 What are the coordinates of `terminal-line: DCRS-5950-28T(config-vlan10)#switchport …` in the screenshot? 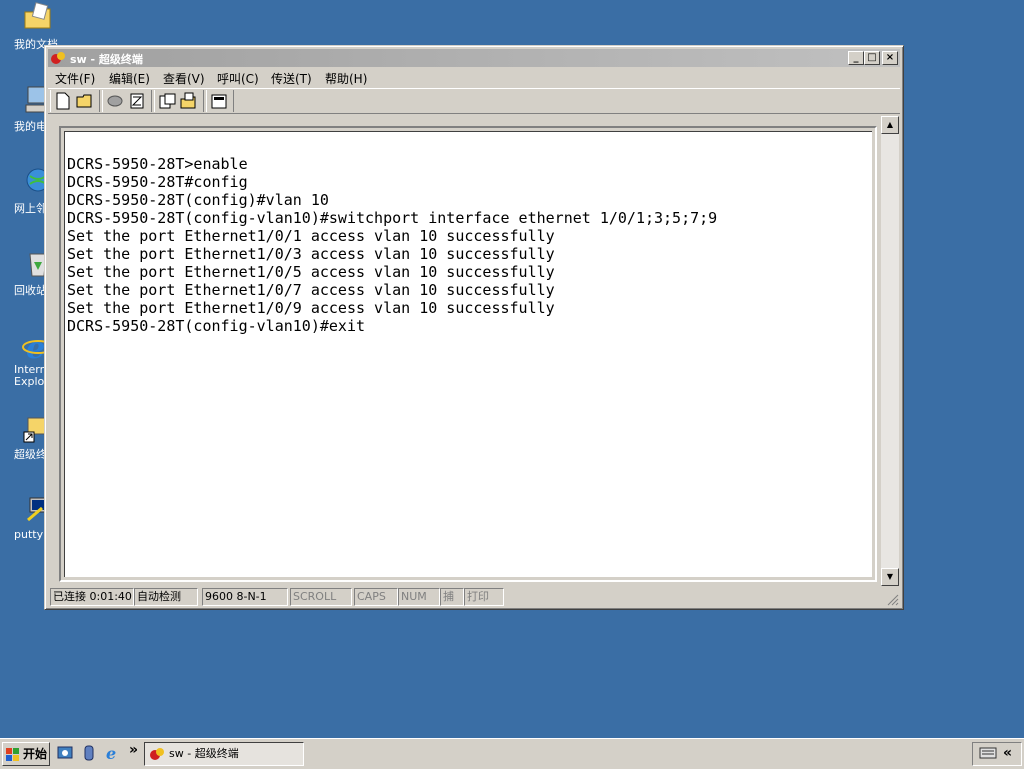 It's located at (392, 218).